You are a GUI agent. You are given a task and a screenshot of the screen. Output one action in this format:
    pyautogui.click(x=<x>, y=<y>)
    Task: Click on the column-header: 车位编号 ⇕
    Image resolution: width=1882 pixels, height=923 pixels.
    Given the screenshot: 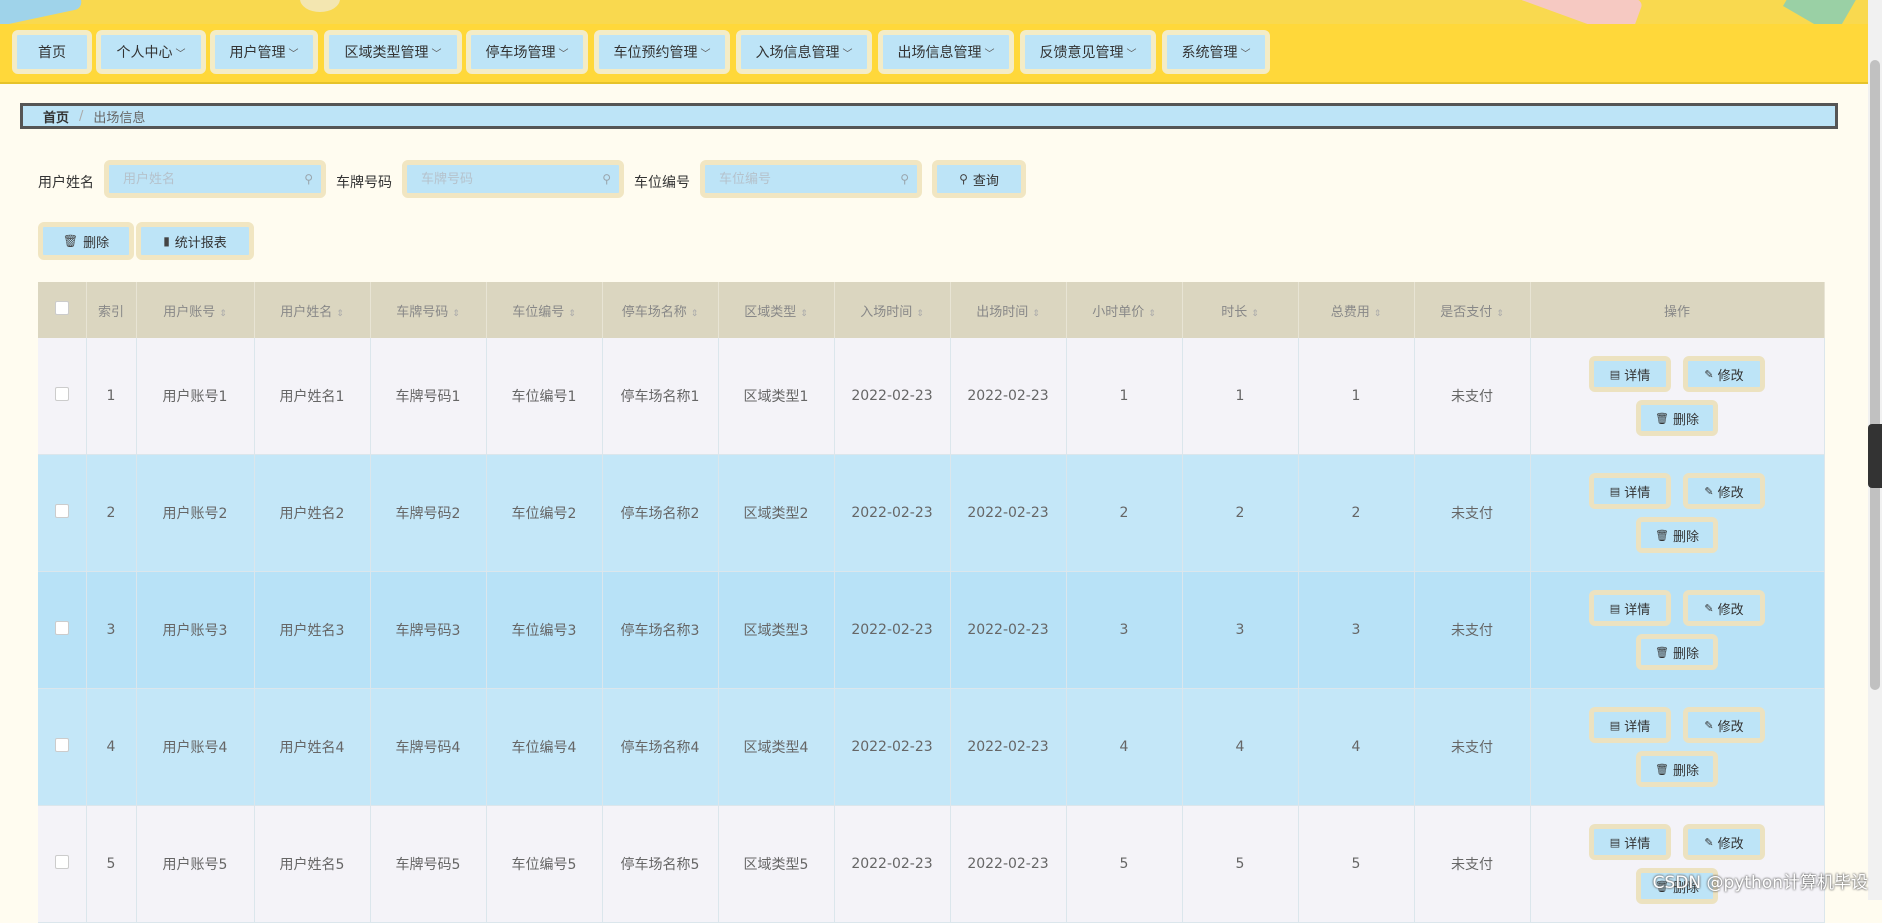 What is the action you would take?
    pyautogui.click(x=544, y=310)
    